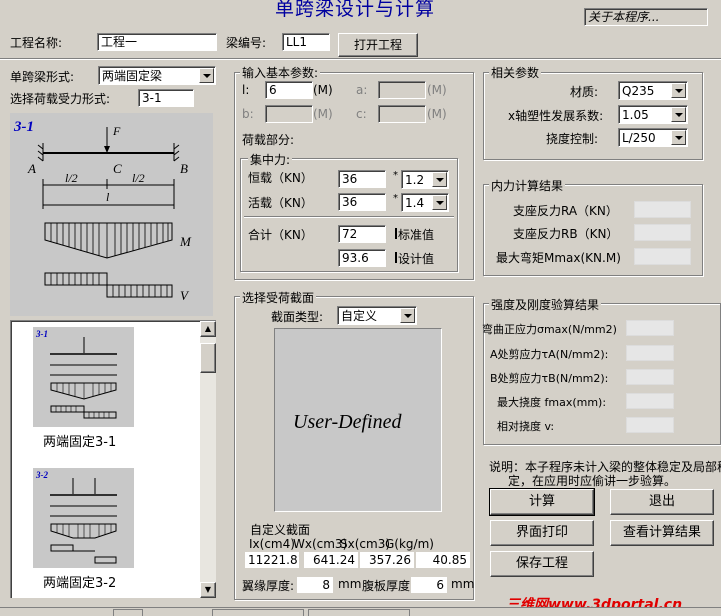 This screenshot has height=616, width=721. I want to click on dead-load-field: 36, so click(362, 179).